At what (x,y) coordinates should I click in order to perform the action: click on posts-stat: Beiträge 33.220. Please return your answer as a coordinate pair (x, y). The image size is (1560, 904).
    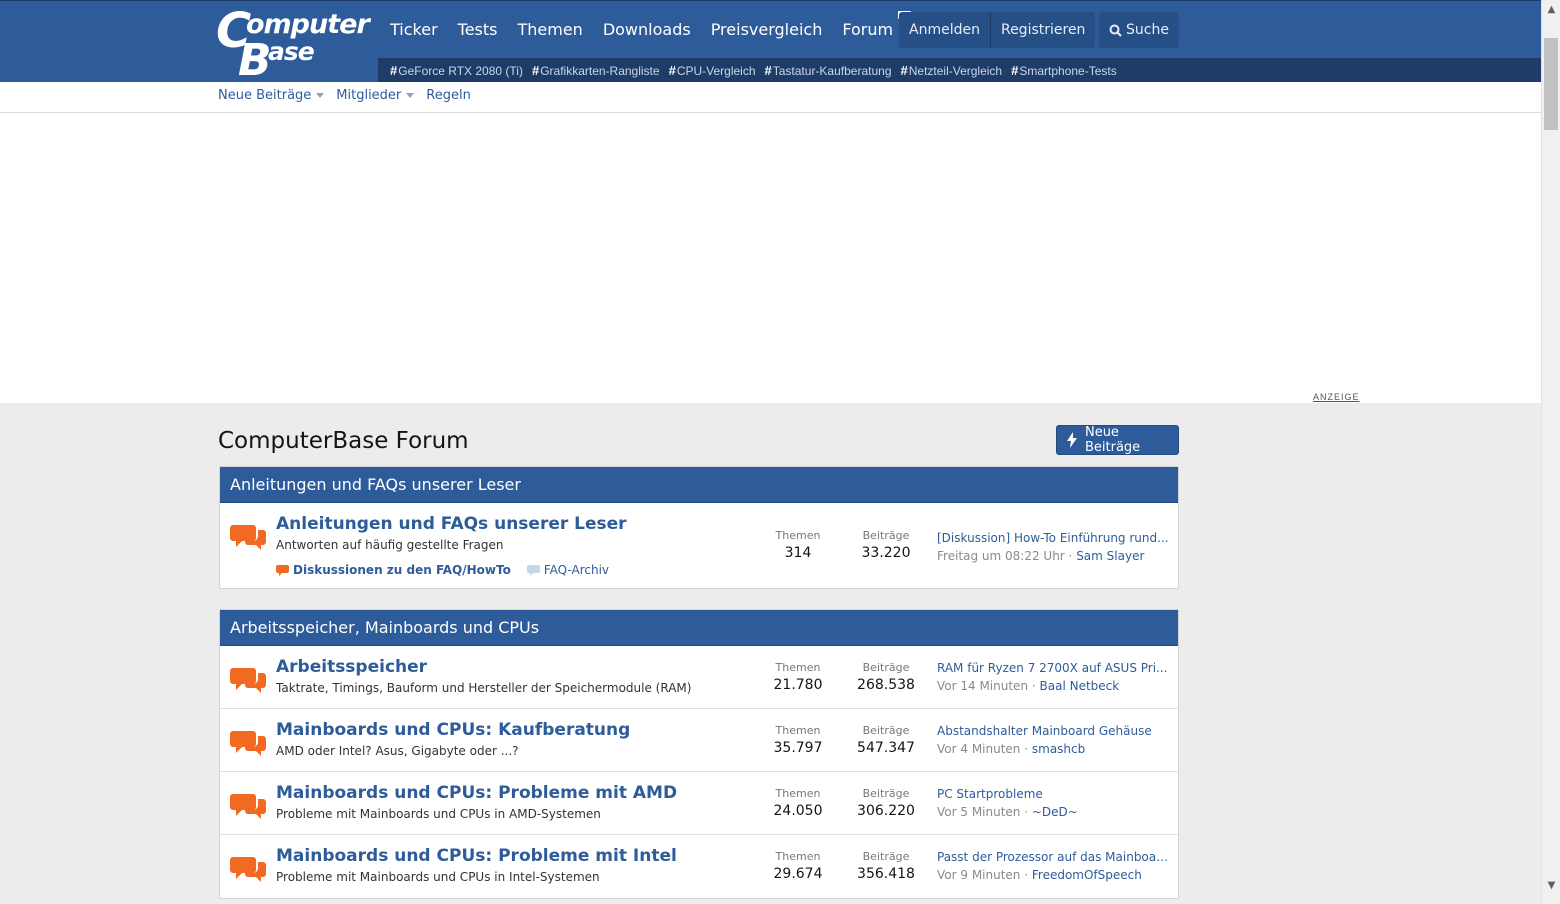
    Looking at the image, I should click on (886, 545).